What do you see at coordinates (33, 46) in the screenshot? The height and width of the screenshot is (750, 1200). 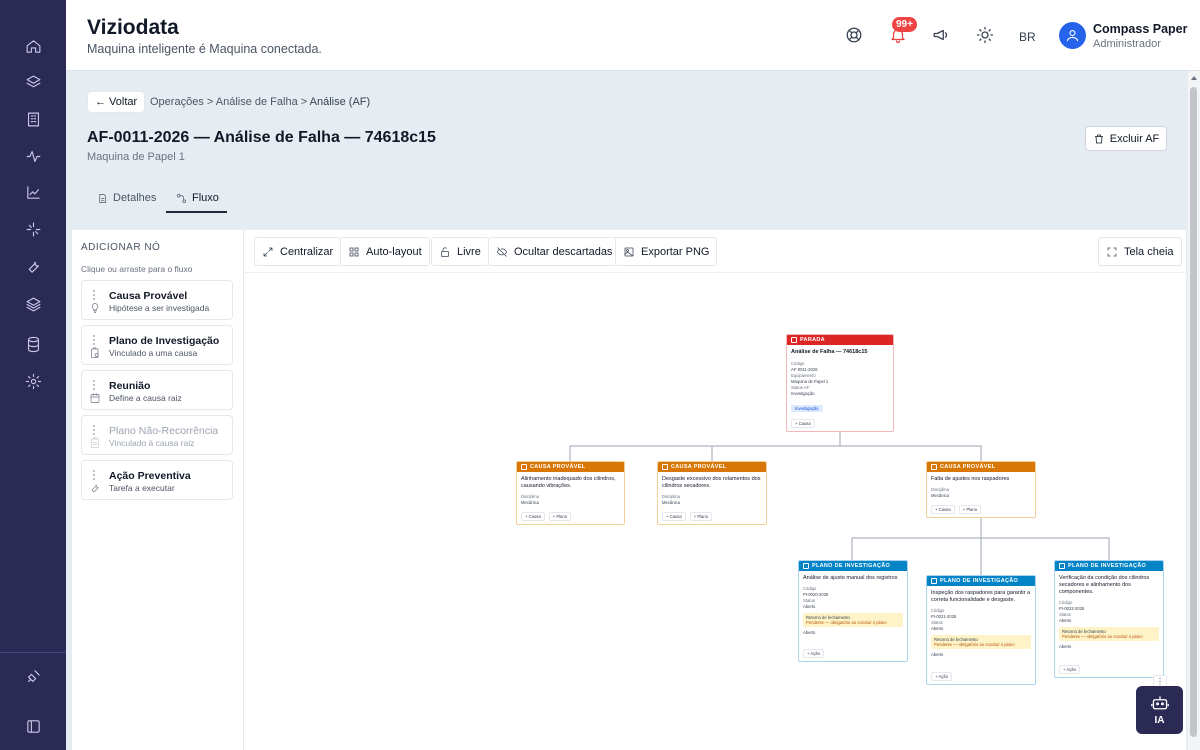 I see `home-icon` at bounding box center [33, 46].